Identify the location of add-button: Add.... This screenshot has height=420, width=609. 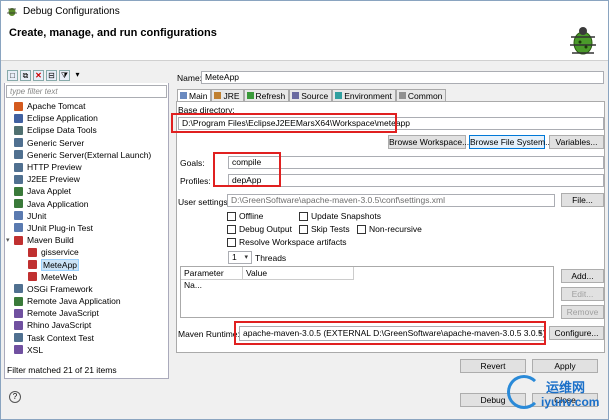
(582, 276).